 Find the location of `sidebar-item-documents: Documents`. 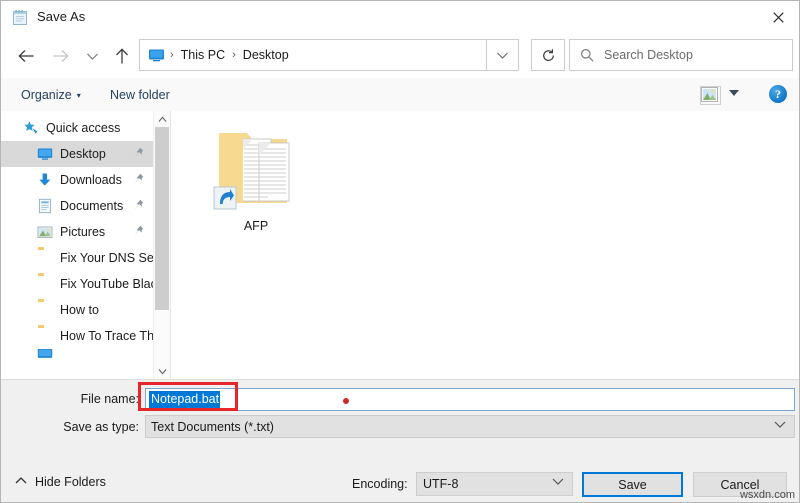

sidebar-item-documents: Documents is located at coordinates (77, 206).